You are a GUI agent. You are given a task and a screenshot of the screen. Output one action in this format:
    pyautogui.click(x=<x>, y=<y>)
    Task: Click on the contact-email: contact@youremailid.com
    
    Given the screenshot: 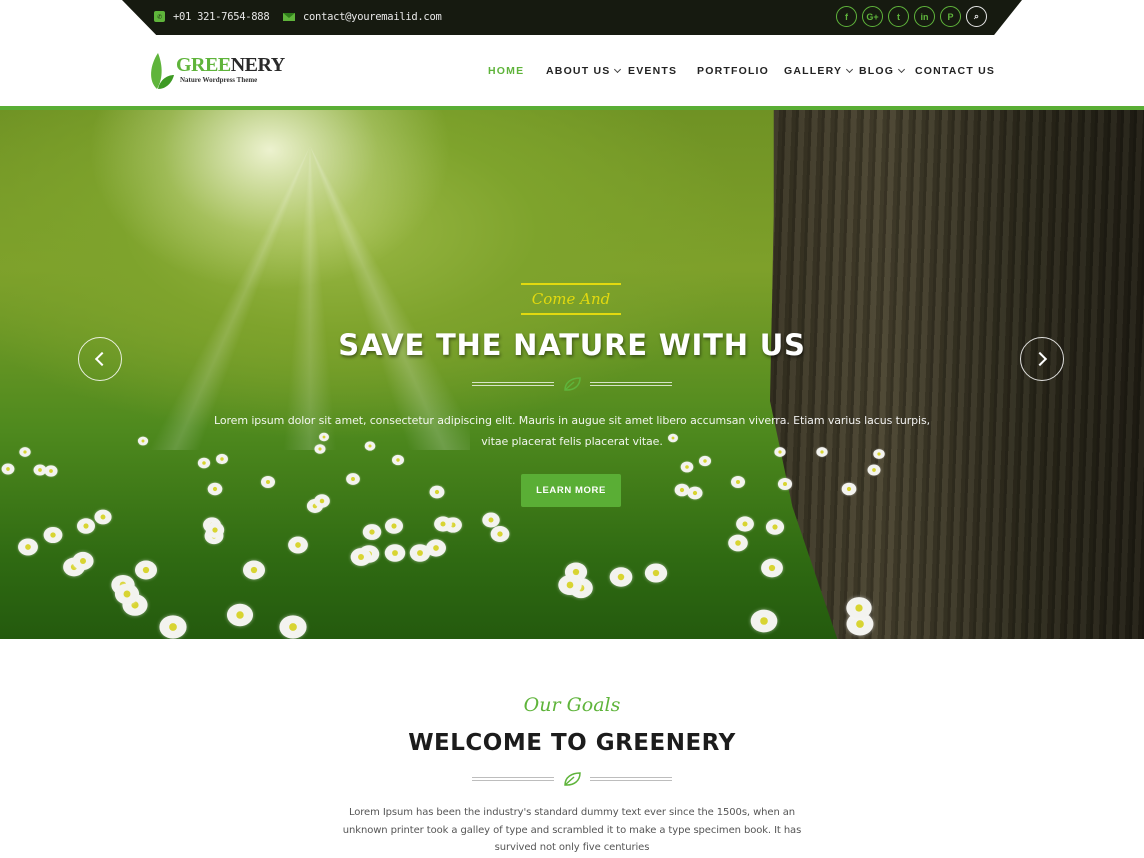 What is the action you would take?
    pyautogui.click(x=362, y=16)
    